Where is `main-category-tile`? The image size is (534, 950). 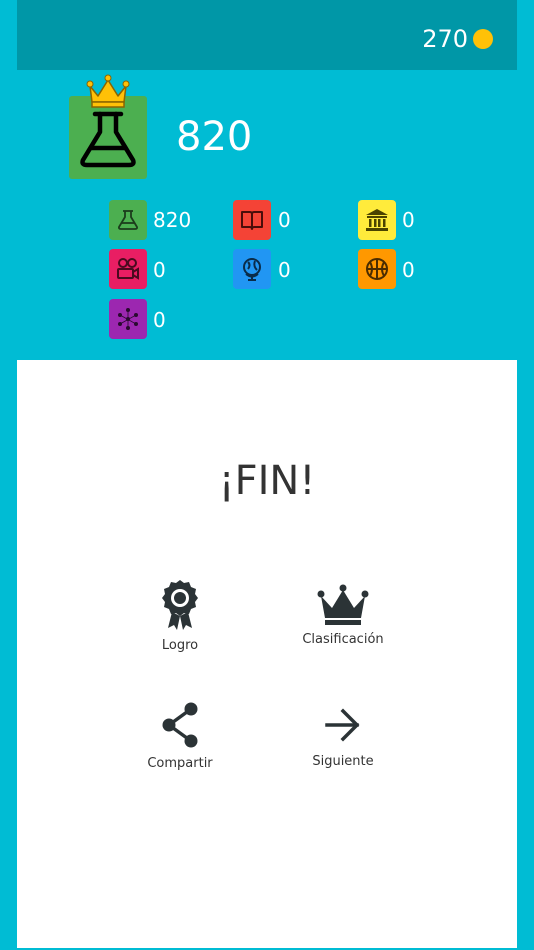 main-category-tile is located at coordinates (108, 137).